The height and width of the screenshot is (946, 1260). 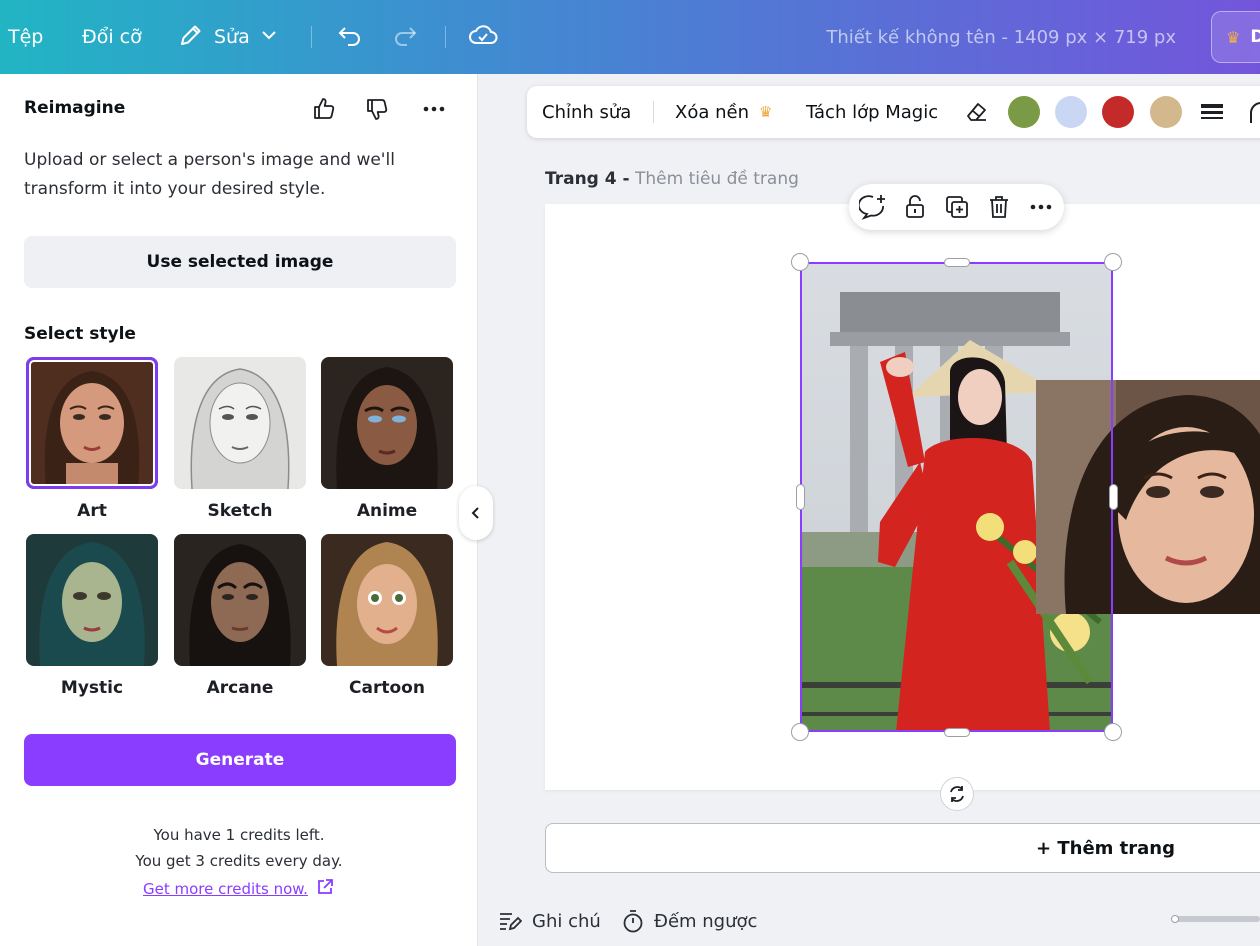 I want to click on more-actions-button, so click(x=1041, y=207).